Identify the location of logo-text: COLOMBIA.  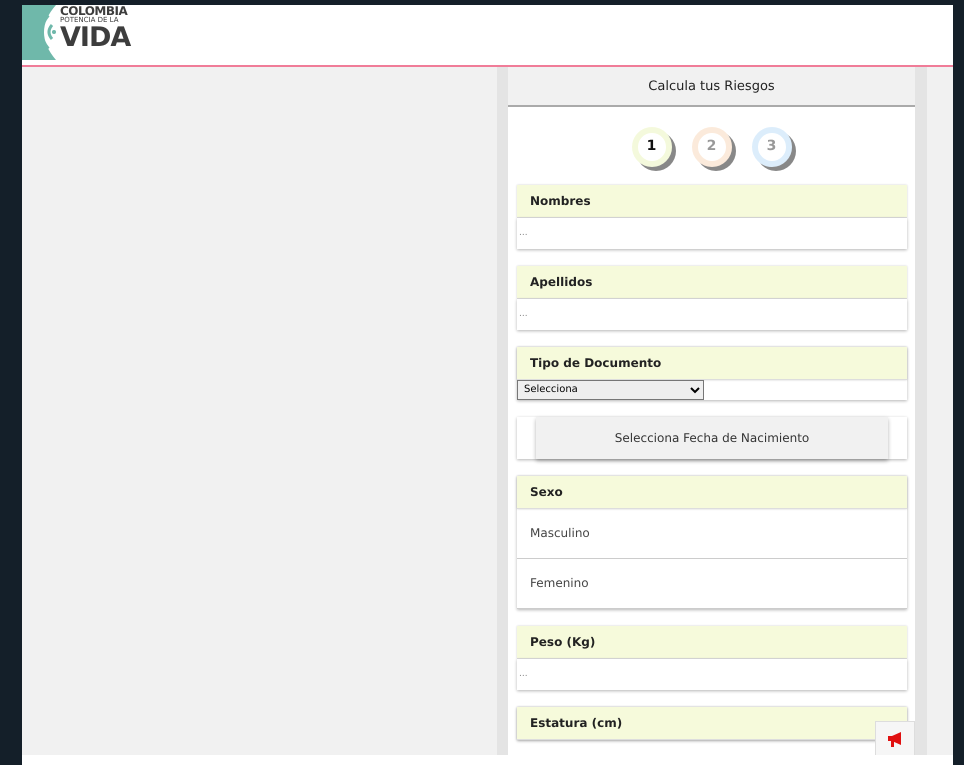
(94, 11).